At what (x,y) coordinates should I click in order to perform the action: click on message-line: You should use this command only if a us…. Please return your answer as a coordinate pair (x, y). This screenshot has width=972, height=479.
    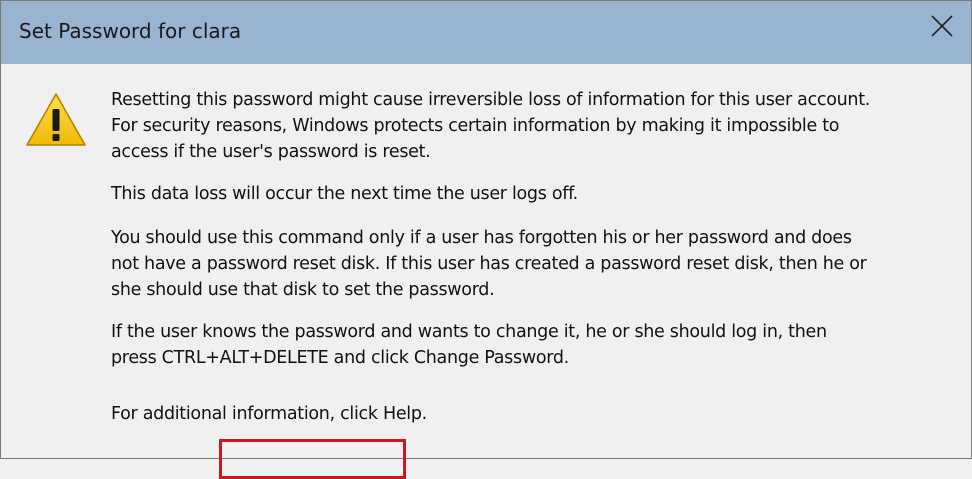
    Looking at the image, I should click on (481, 238).